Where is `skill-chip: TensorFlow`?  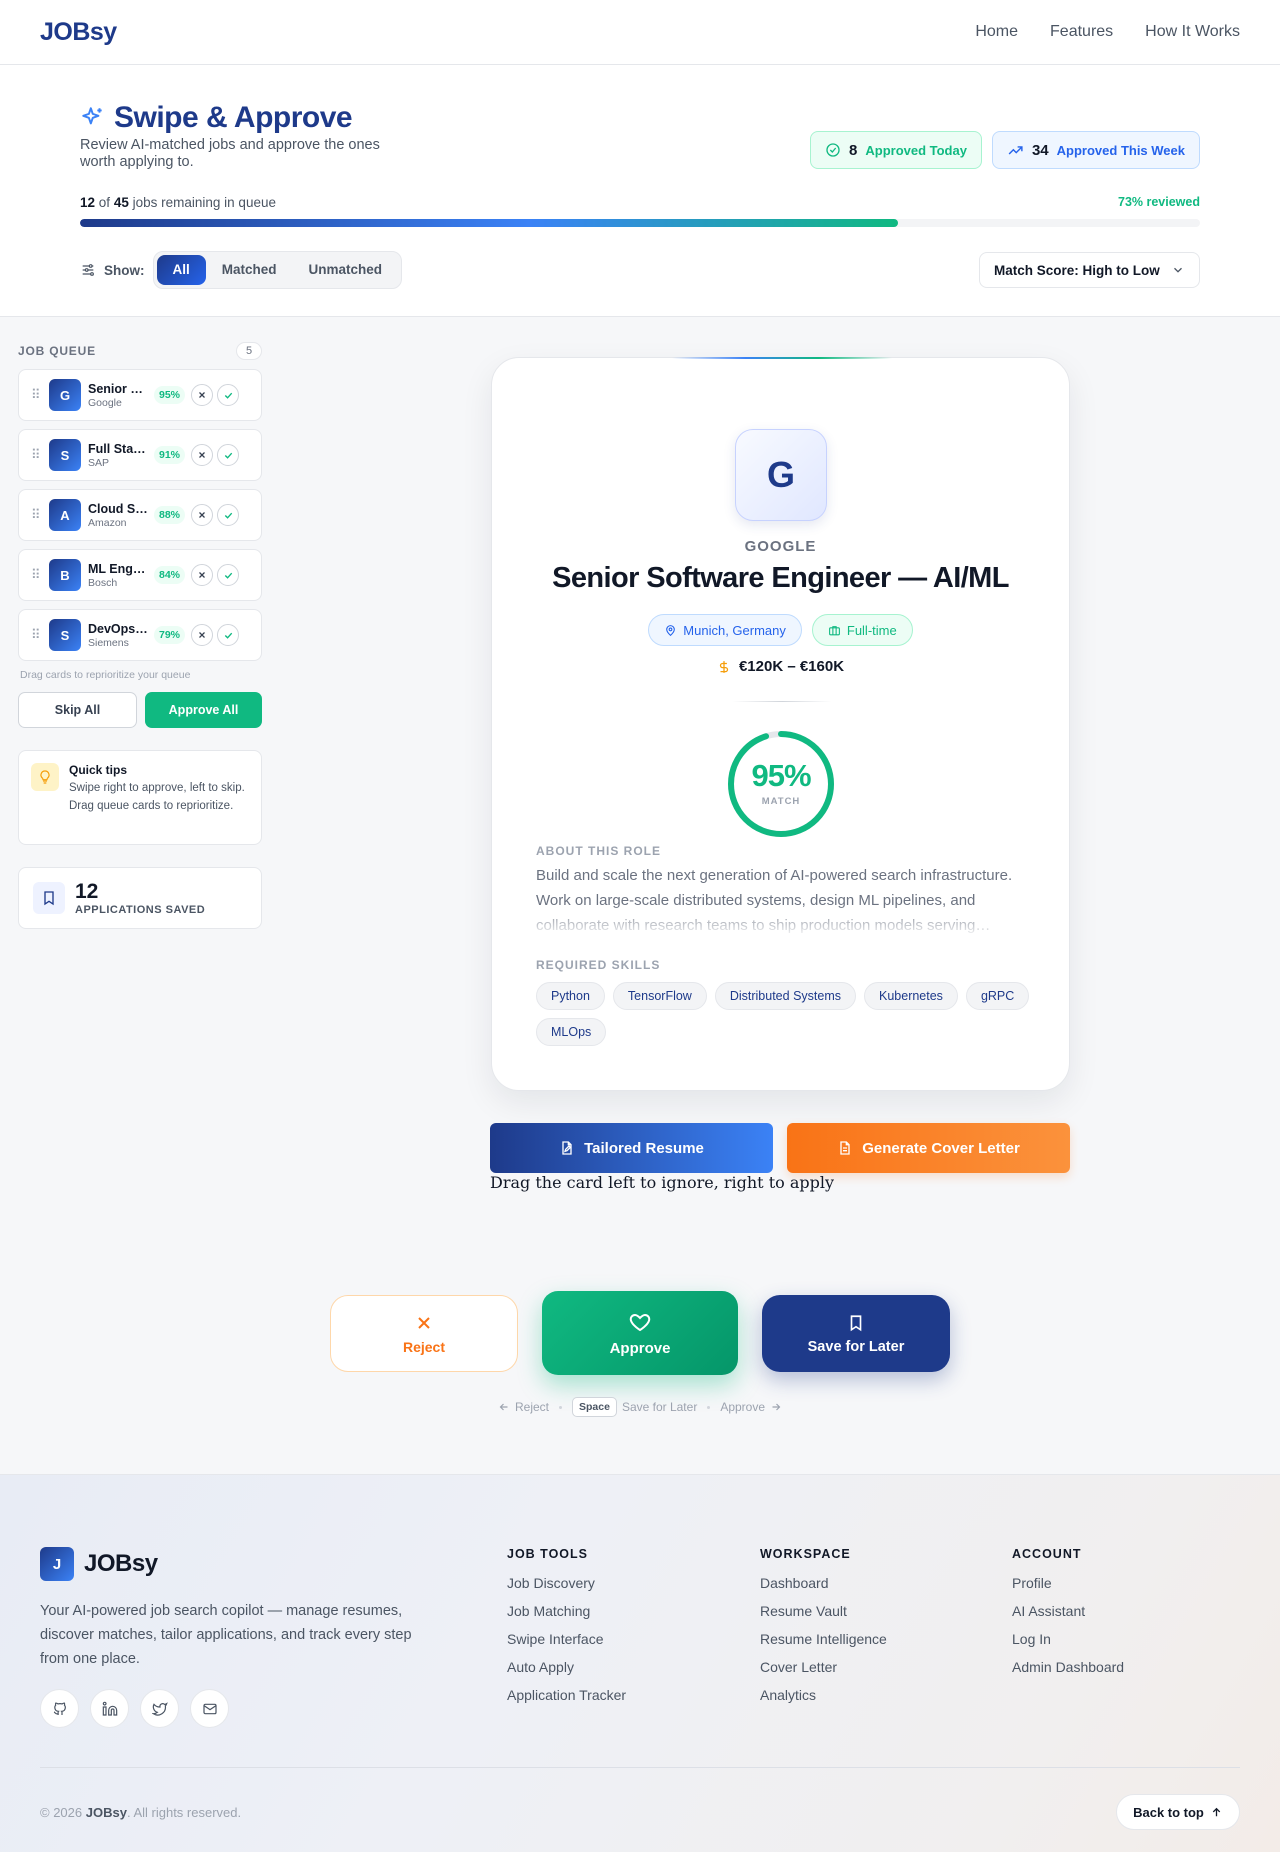
skill-chip: TensorFlow is located at coordinates (659, 996).